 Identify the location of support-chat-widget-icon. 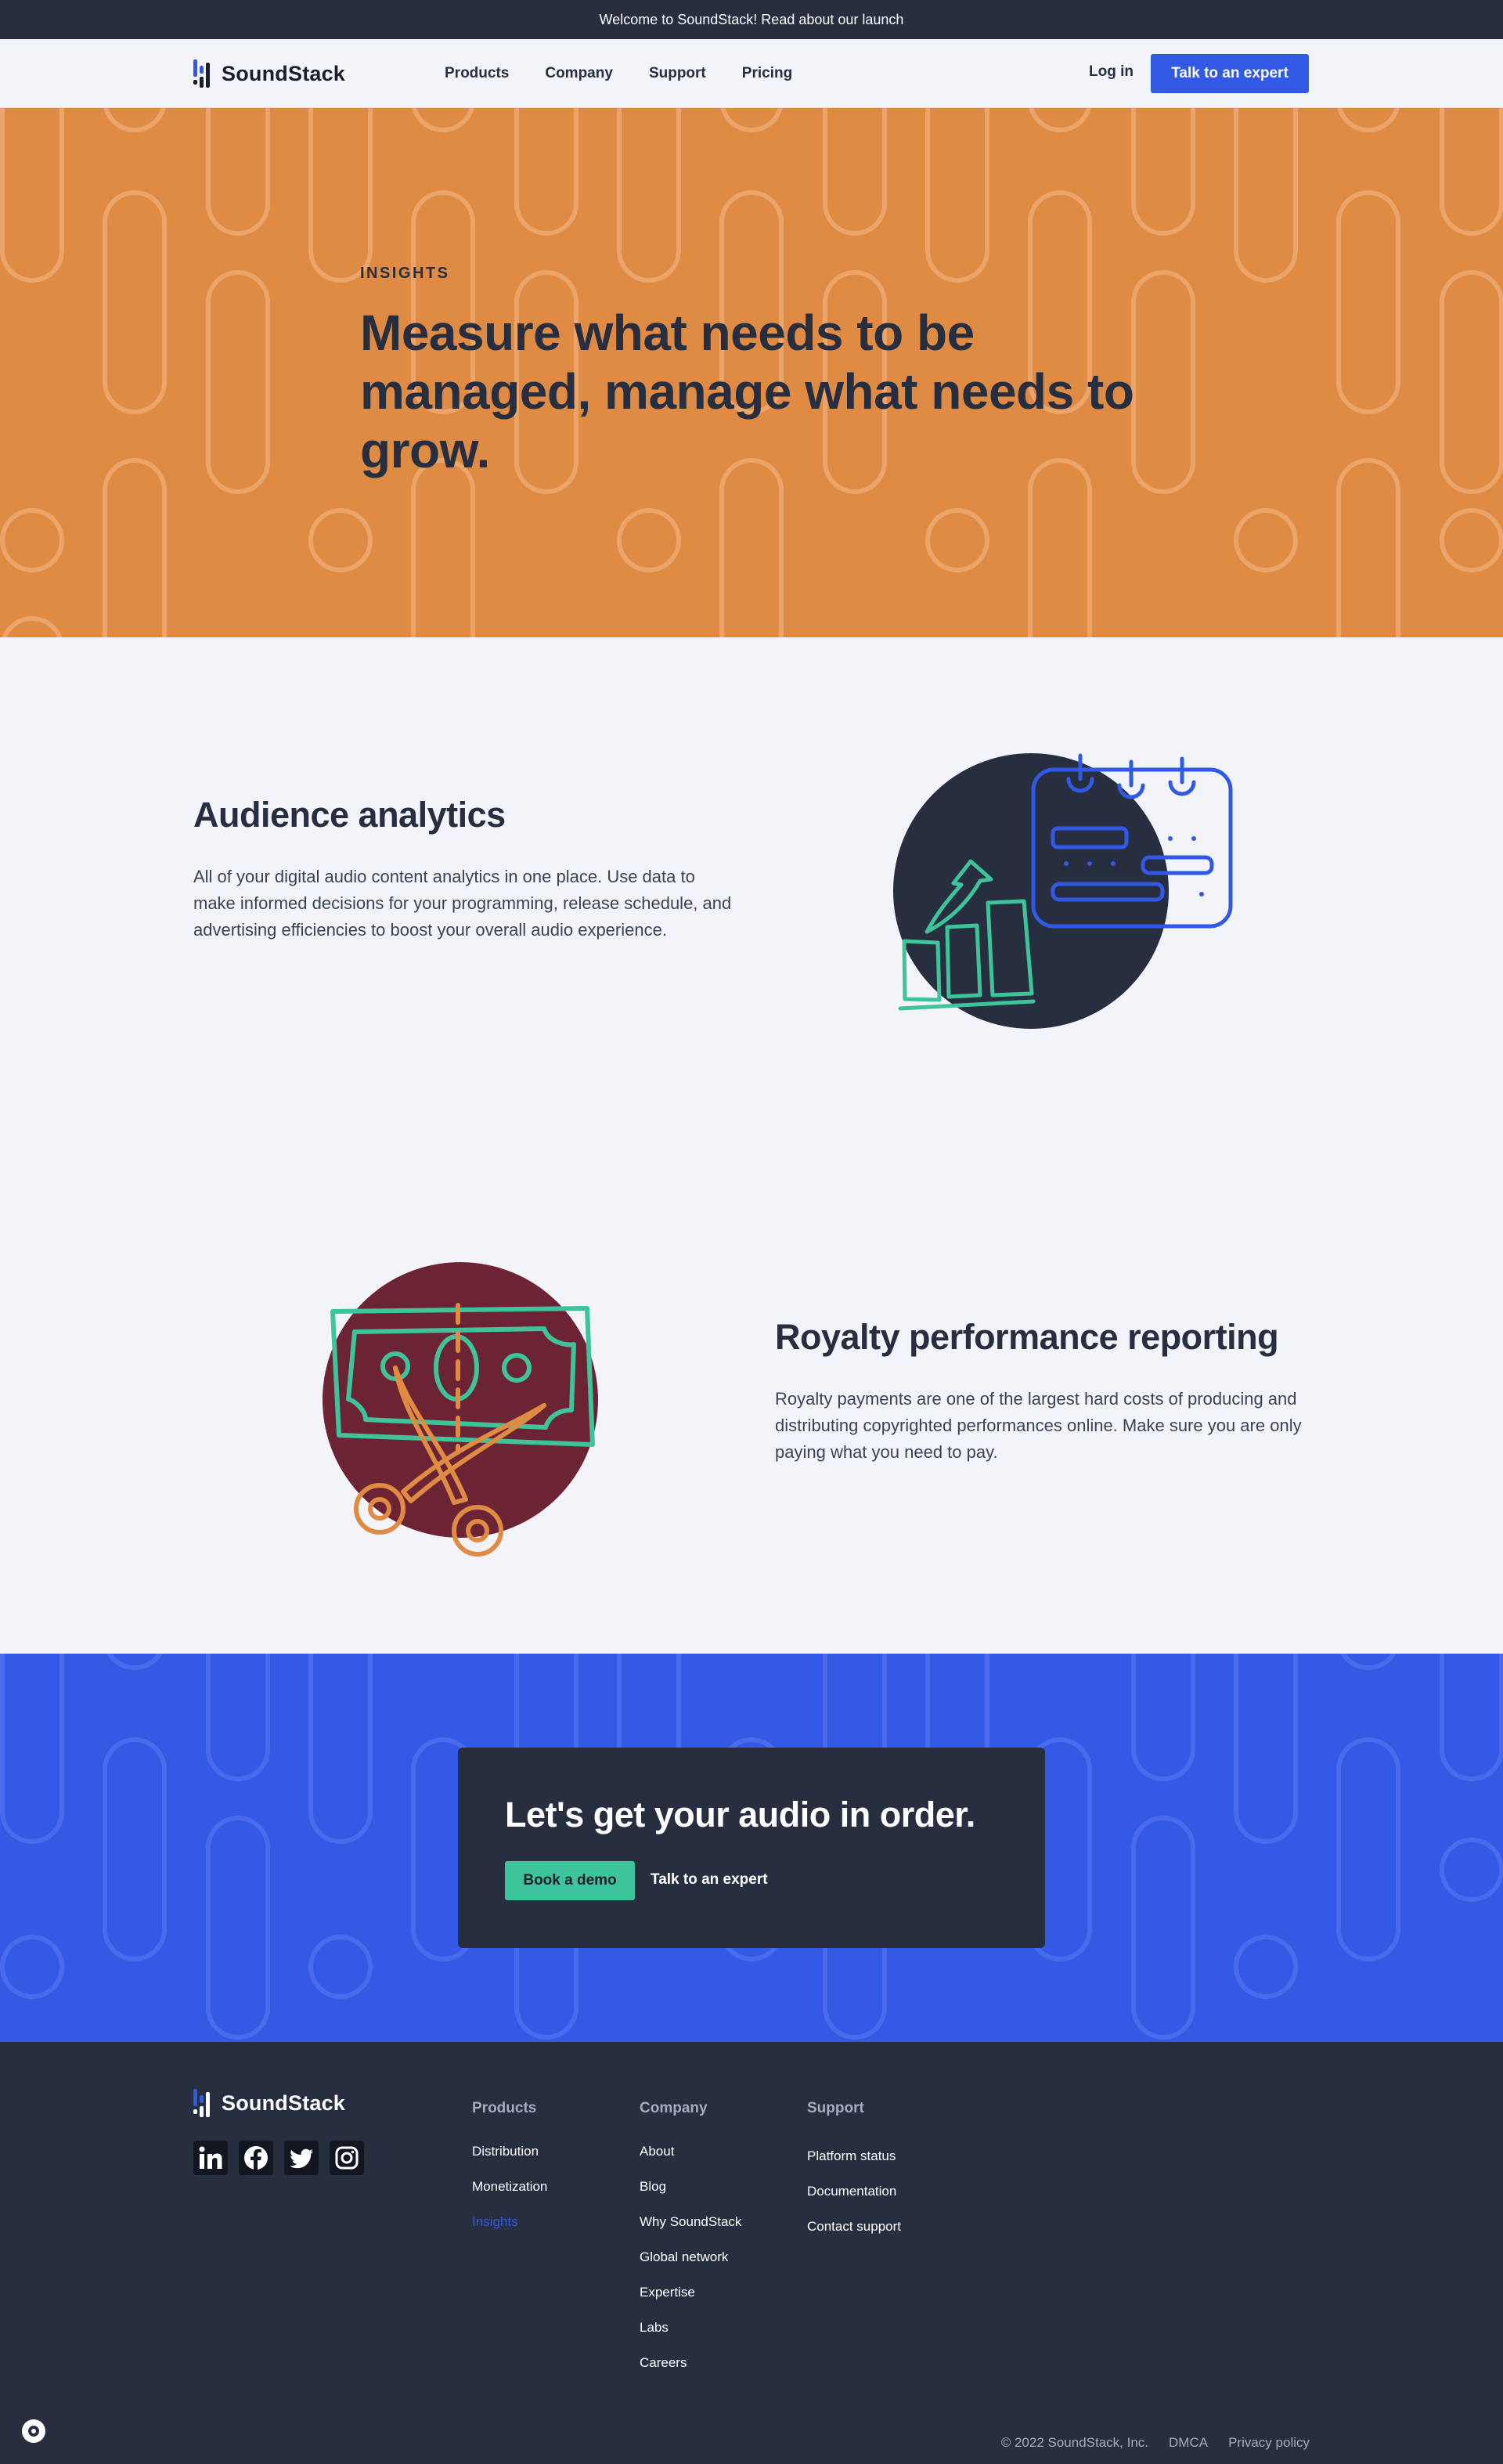
(33, 2431).